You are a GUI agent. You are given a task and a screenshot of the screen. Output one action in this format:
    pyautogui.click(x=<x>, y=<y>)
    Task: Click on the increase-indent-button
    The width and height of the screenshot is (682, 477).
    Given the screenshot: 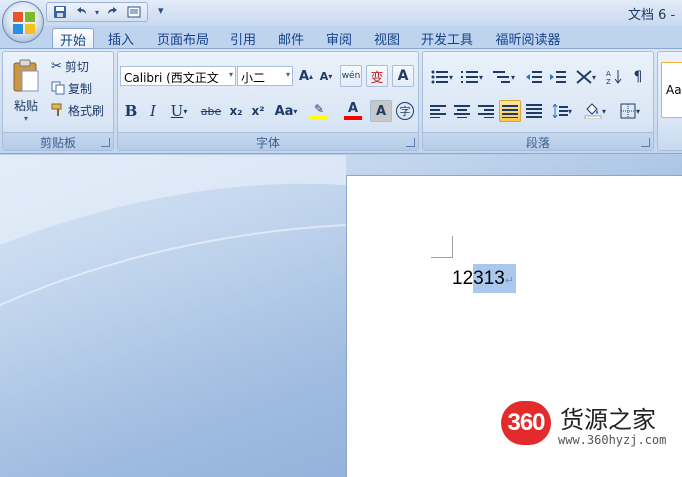 What is the action you would take?
    pyautogui.click(x=558, y=77)
    